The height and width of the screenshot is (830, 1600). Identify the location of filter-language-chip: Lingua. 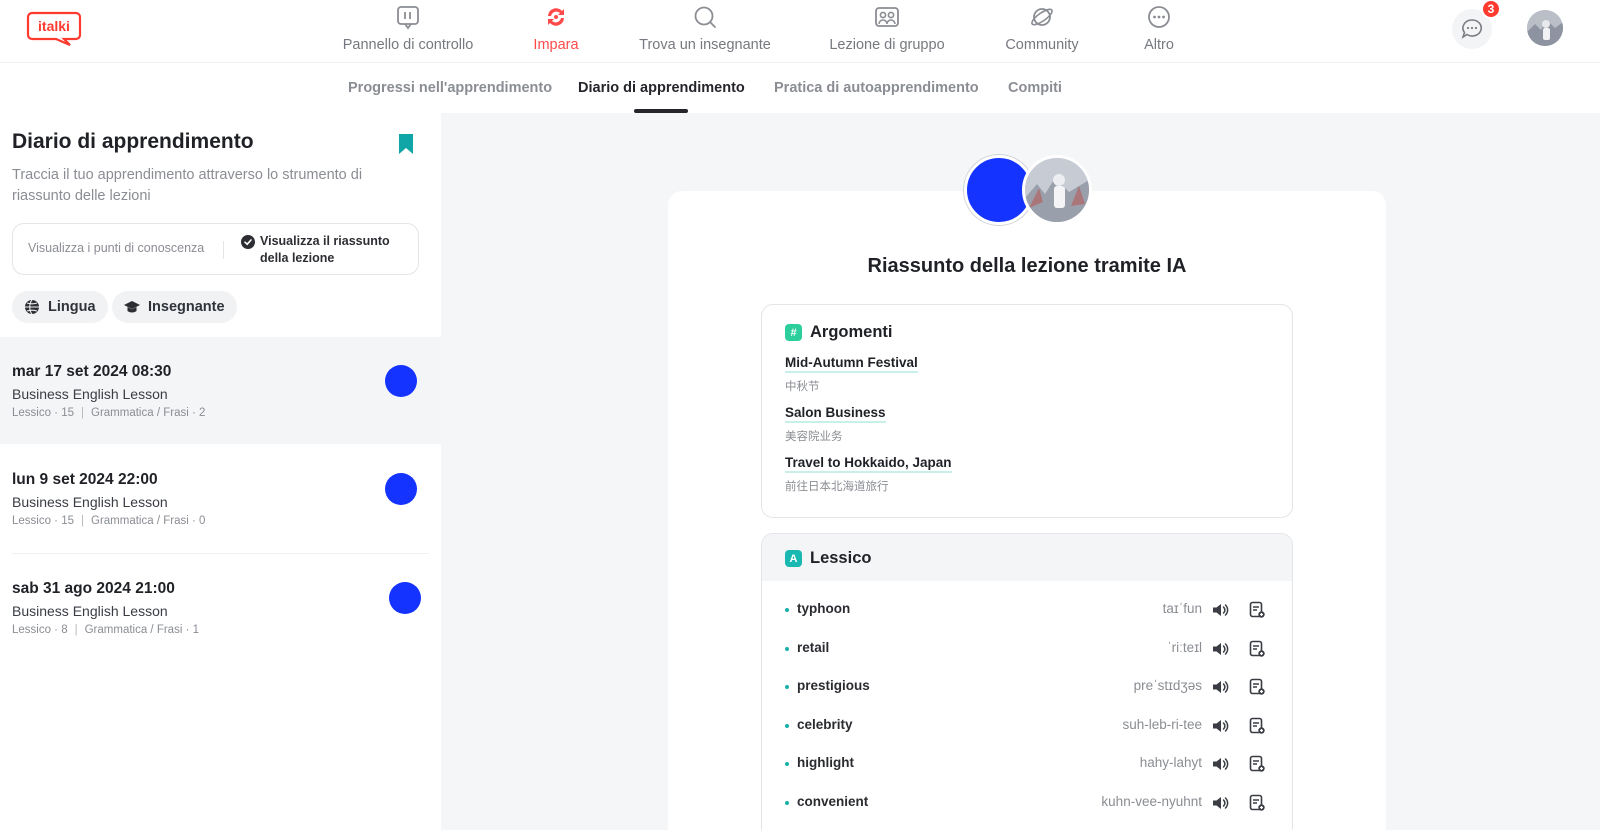
(60, 307).